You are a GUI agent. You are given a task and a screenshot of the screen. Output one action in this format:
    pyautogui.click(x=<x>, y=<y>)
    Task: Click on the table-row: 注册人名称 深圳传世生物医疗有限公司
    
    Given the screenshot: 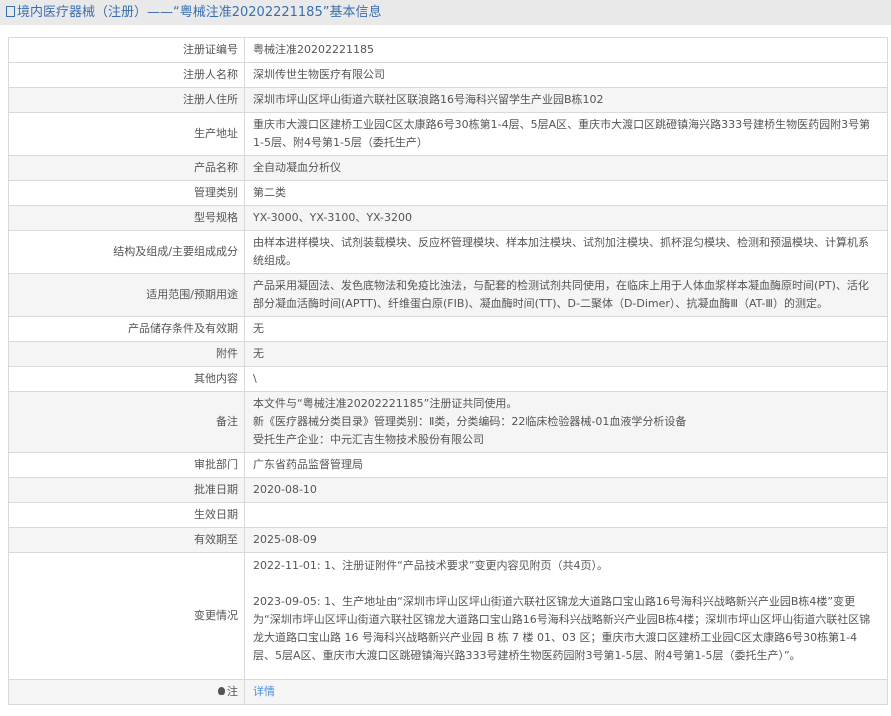 What is the action you would take?
    pyautogui.click(x=448, y=75)
    